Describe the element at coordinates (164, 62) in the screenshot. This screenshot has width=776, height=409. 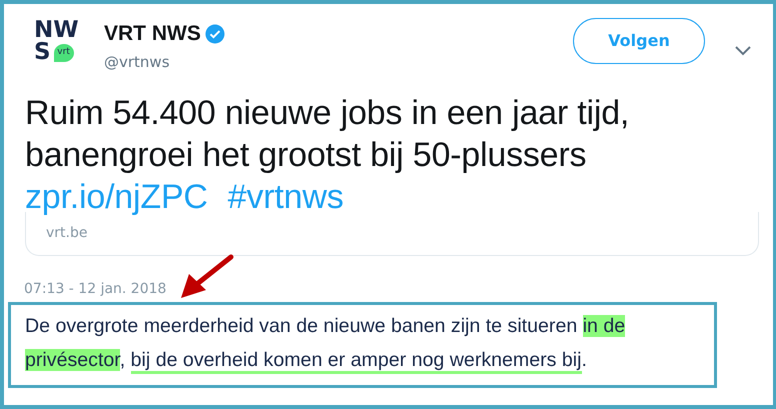
I see `account-handle: @vrtnws` at that location.